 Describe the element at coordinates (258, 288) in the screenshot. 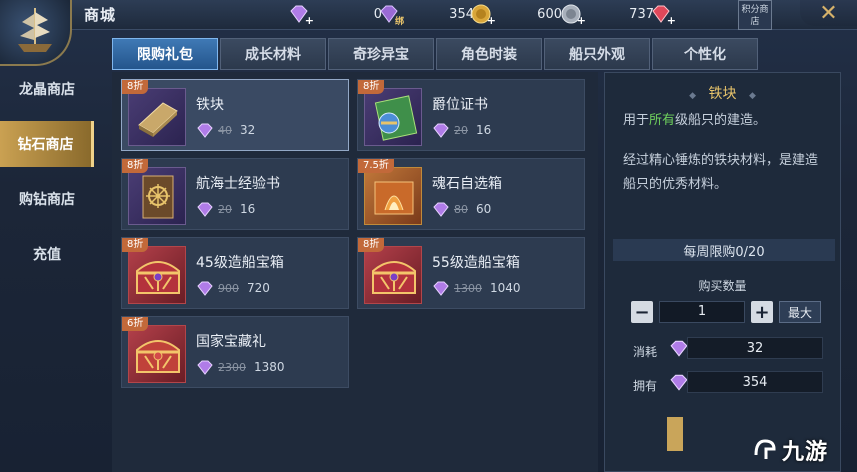

I see `sale-price: 720` at that location.